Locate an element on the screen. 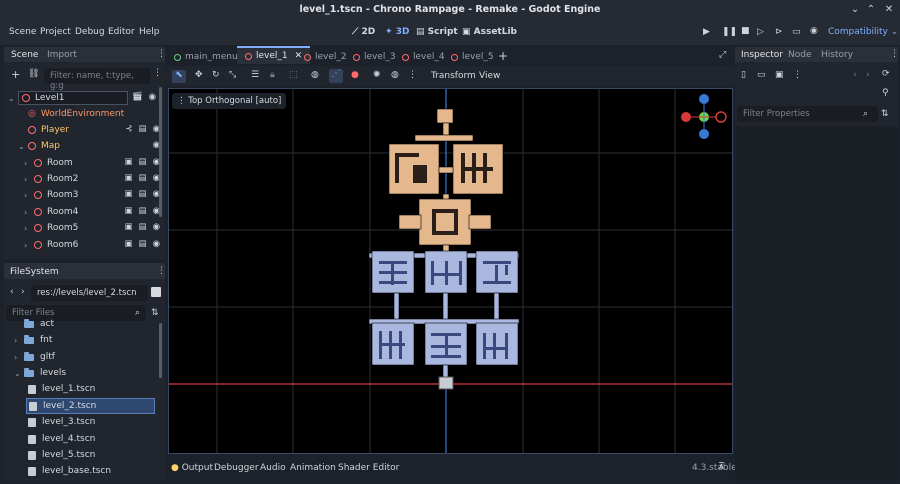 Image resolution: width=900 pixels, height=484 pixels. list-select-icon: ☰ is located at coordinates (255, 75).